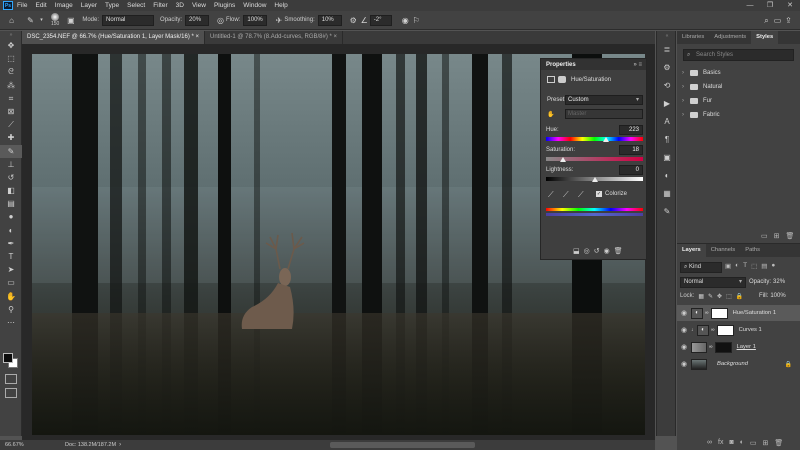 This screenshot has height=450, width=800. I want to click on clip-to-layer-icon: ⬓, so click(576, 251).